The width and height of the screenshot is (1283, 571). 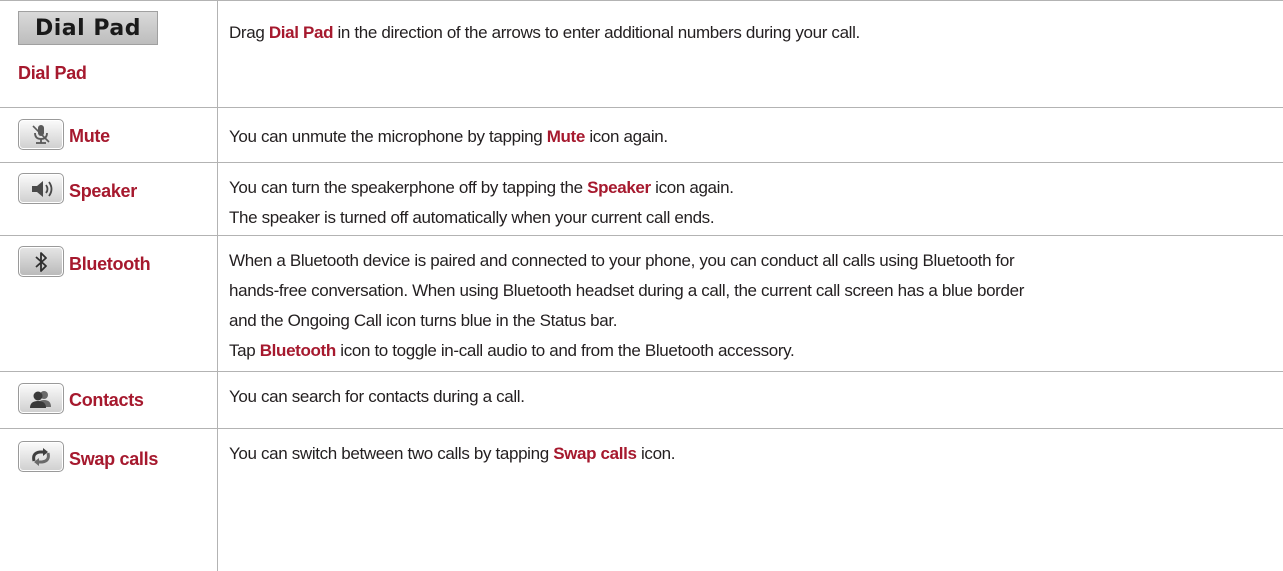 What do you see at coordinates (89, 136) in the screenshot?
I see `mute-label: Mute` at bounding box center [89, 136].